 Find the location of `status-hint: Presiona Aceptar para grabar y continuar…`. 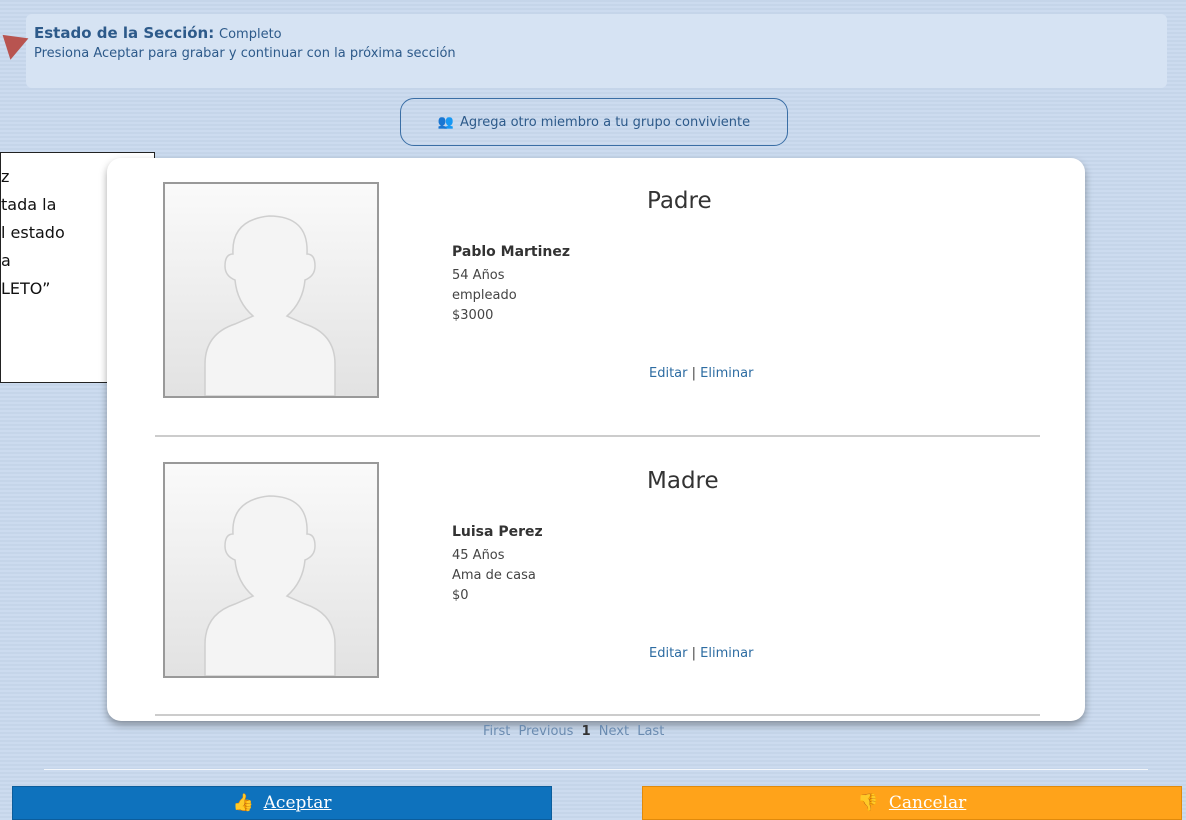

status-hint: Presiona Aceptar para grabar y continuar… is located at coordinates (245, 53).